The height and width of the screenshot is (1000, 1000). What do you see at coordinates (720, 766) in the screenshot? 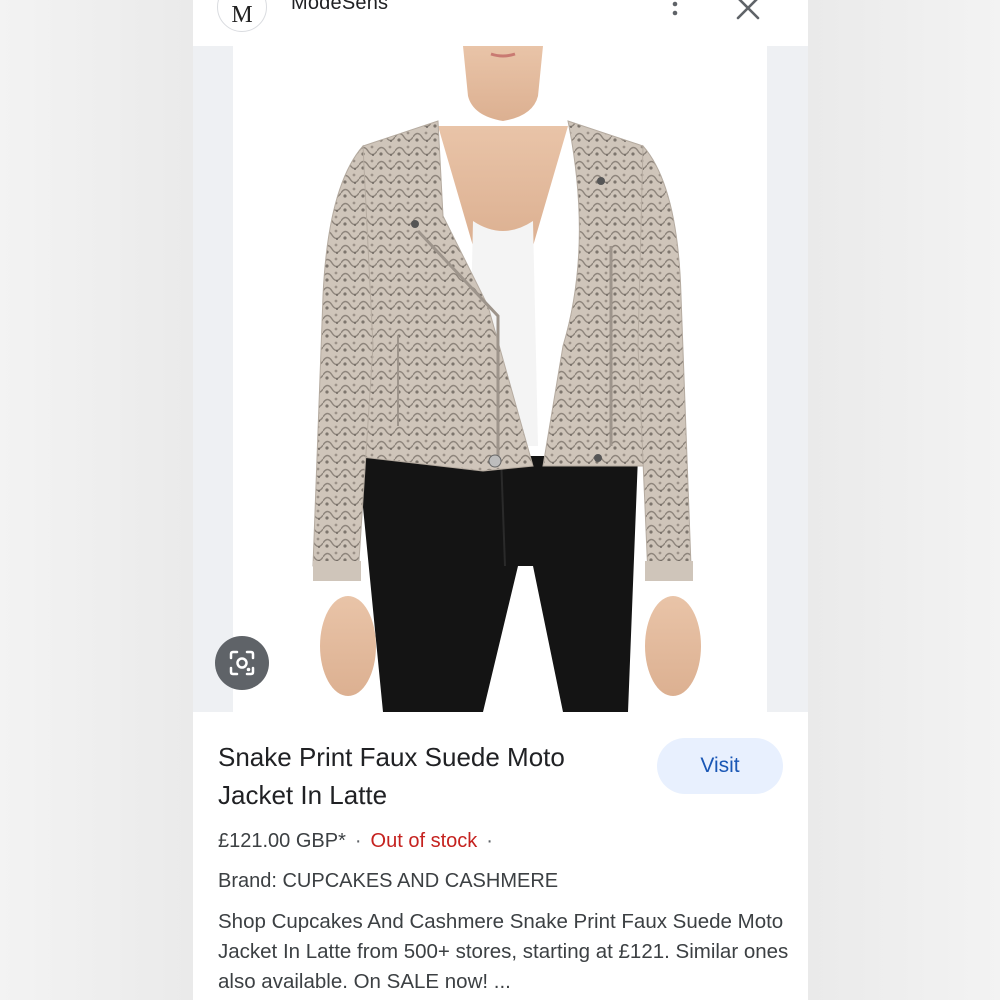
I see `visit-button: Visit` at bounding box center [720, 766].